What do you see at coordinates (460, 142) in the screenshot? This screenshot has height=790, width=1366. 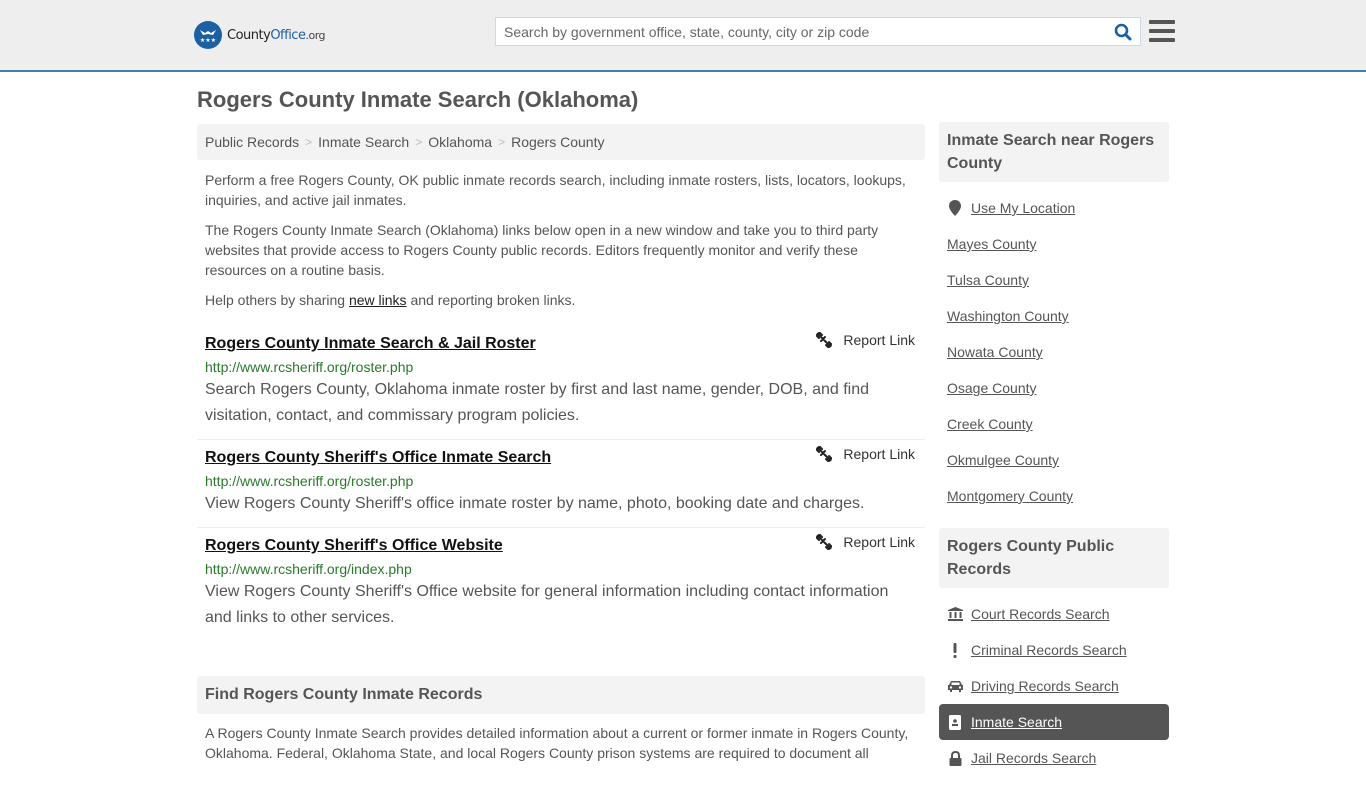 I see `breadcrumb-oklahoma: Oklahoma` at bounding box center [460, 142].